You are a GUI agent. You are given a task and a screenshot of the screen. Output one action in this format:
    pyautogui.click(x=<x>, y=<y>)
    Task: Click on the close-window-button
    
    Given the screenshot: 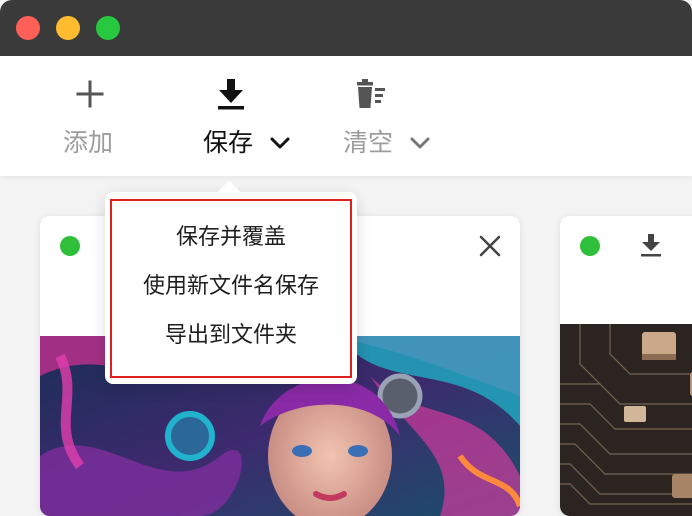 What is the action you would take?
    pyautogui.click(x=28, y=28)
    